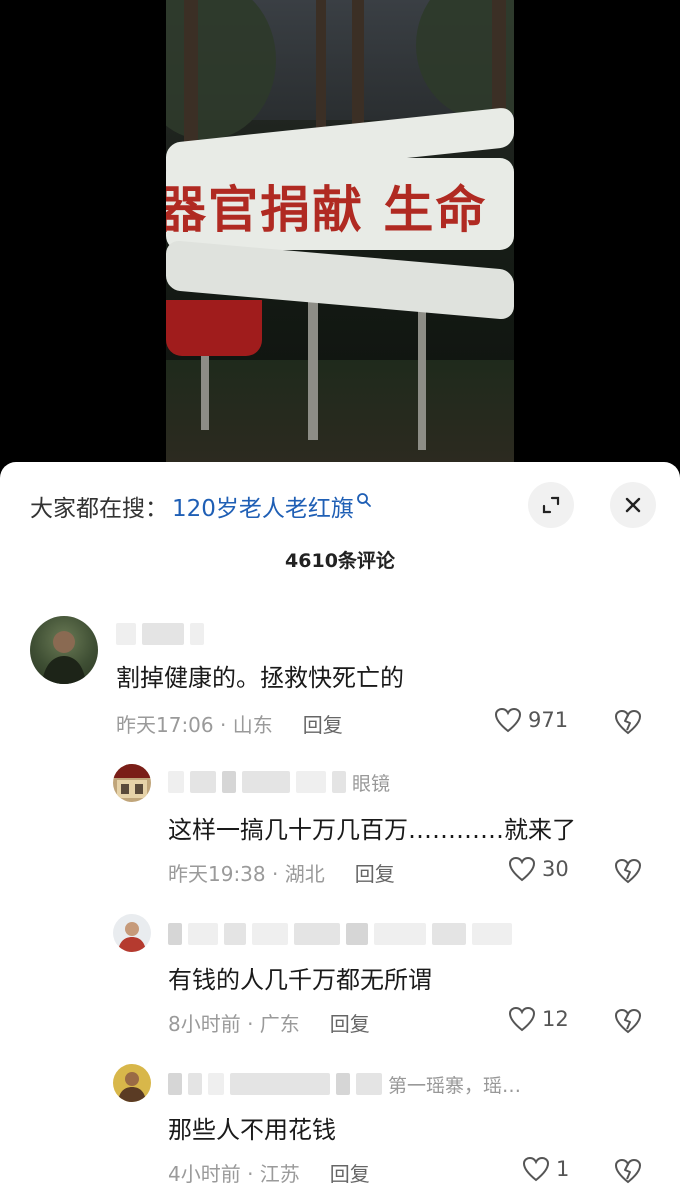  I want to click on comment-meta: 昨天19:38 · 湖北 回复, so click(281, 872).